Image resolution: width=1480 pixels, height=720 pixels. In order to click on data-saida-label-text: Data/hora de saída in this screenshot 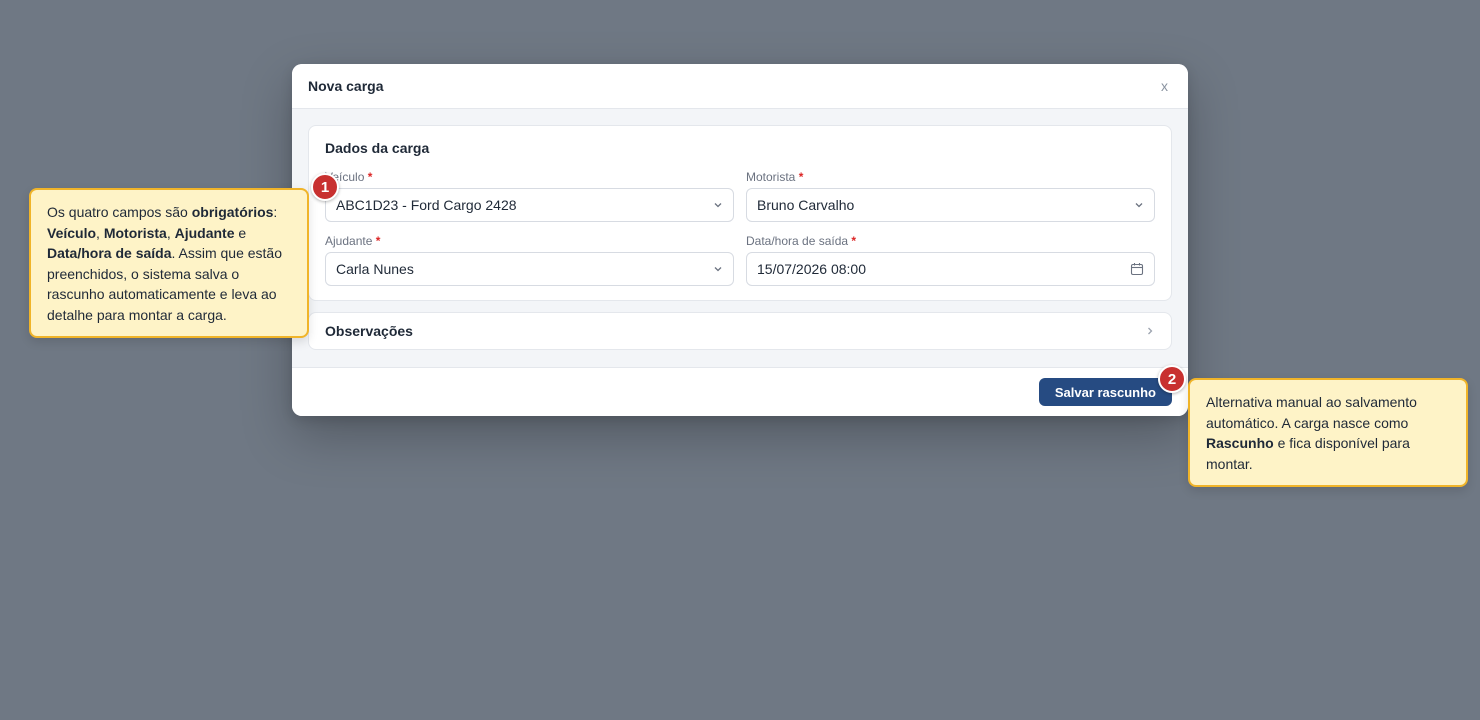, I will do `click(797, 241)`.